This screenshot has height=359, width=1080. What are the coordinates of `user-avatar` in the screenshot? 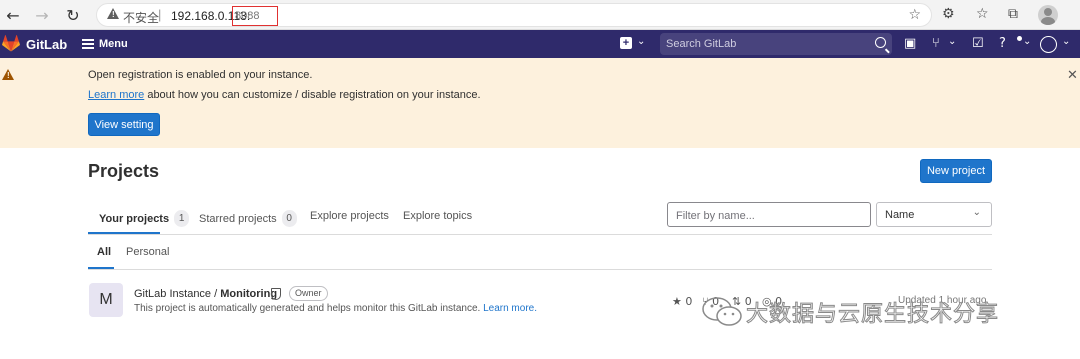 It's located at (1048, 44).